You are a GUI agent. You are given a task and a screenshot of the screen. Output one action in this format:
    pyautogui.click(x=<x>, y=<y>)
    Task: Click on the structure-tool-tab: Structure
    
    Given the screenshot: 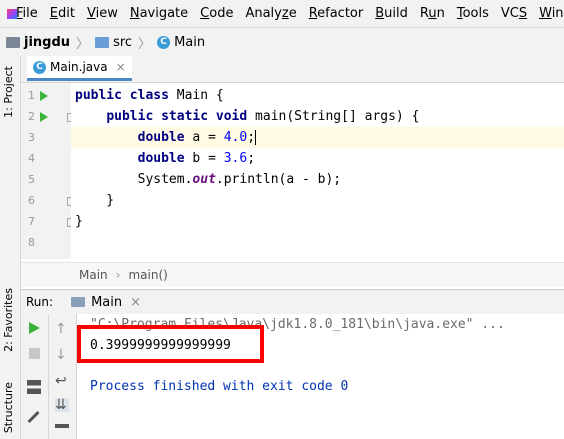 What is the action you would take?
    pyautogui.click(x=8, y=407)
    